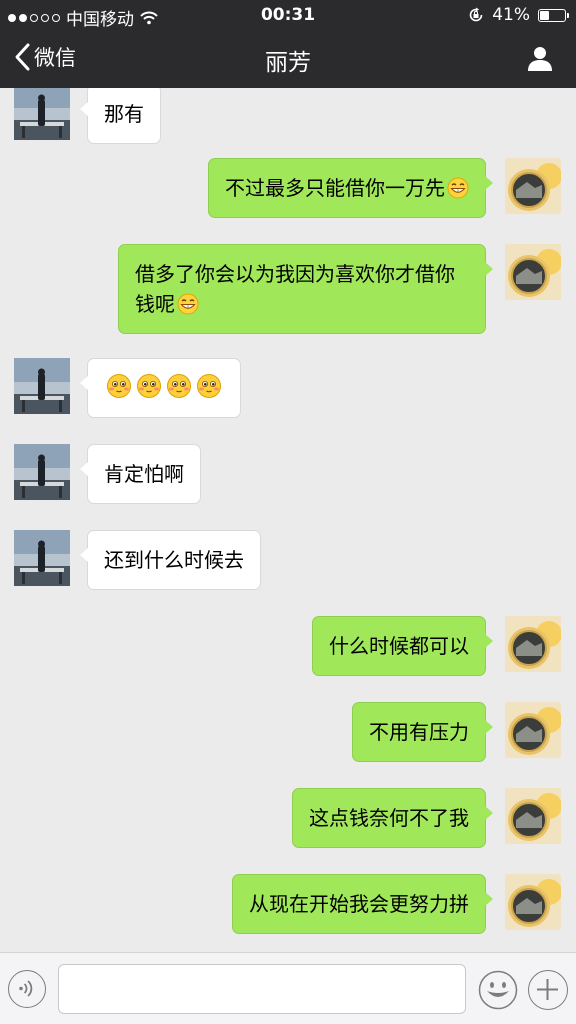  What do you see at coordinates (288, 818) in the screenshot?
I see `message-row: 这点钱奈何不了我` at bounding box center [288, 818].